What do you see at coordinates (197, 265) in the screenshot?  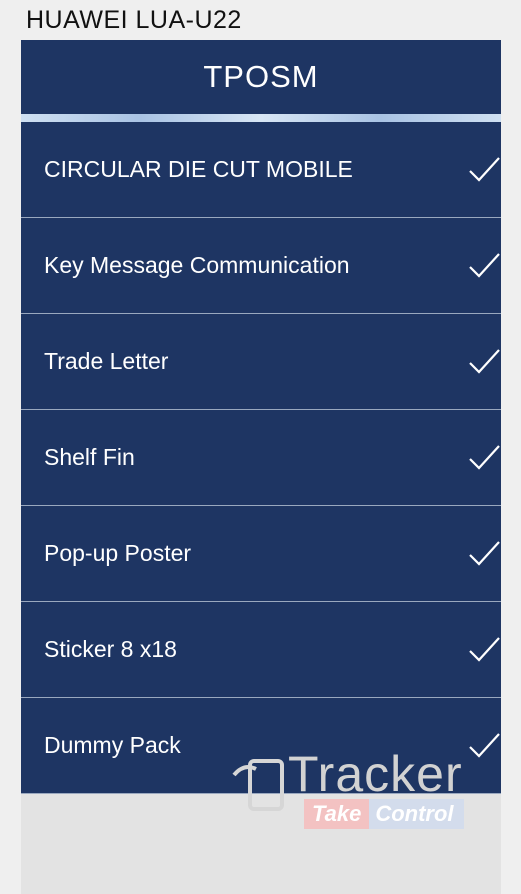 I see `item-label: Key Message Communication` at bounding box center [197, 265].